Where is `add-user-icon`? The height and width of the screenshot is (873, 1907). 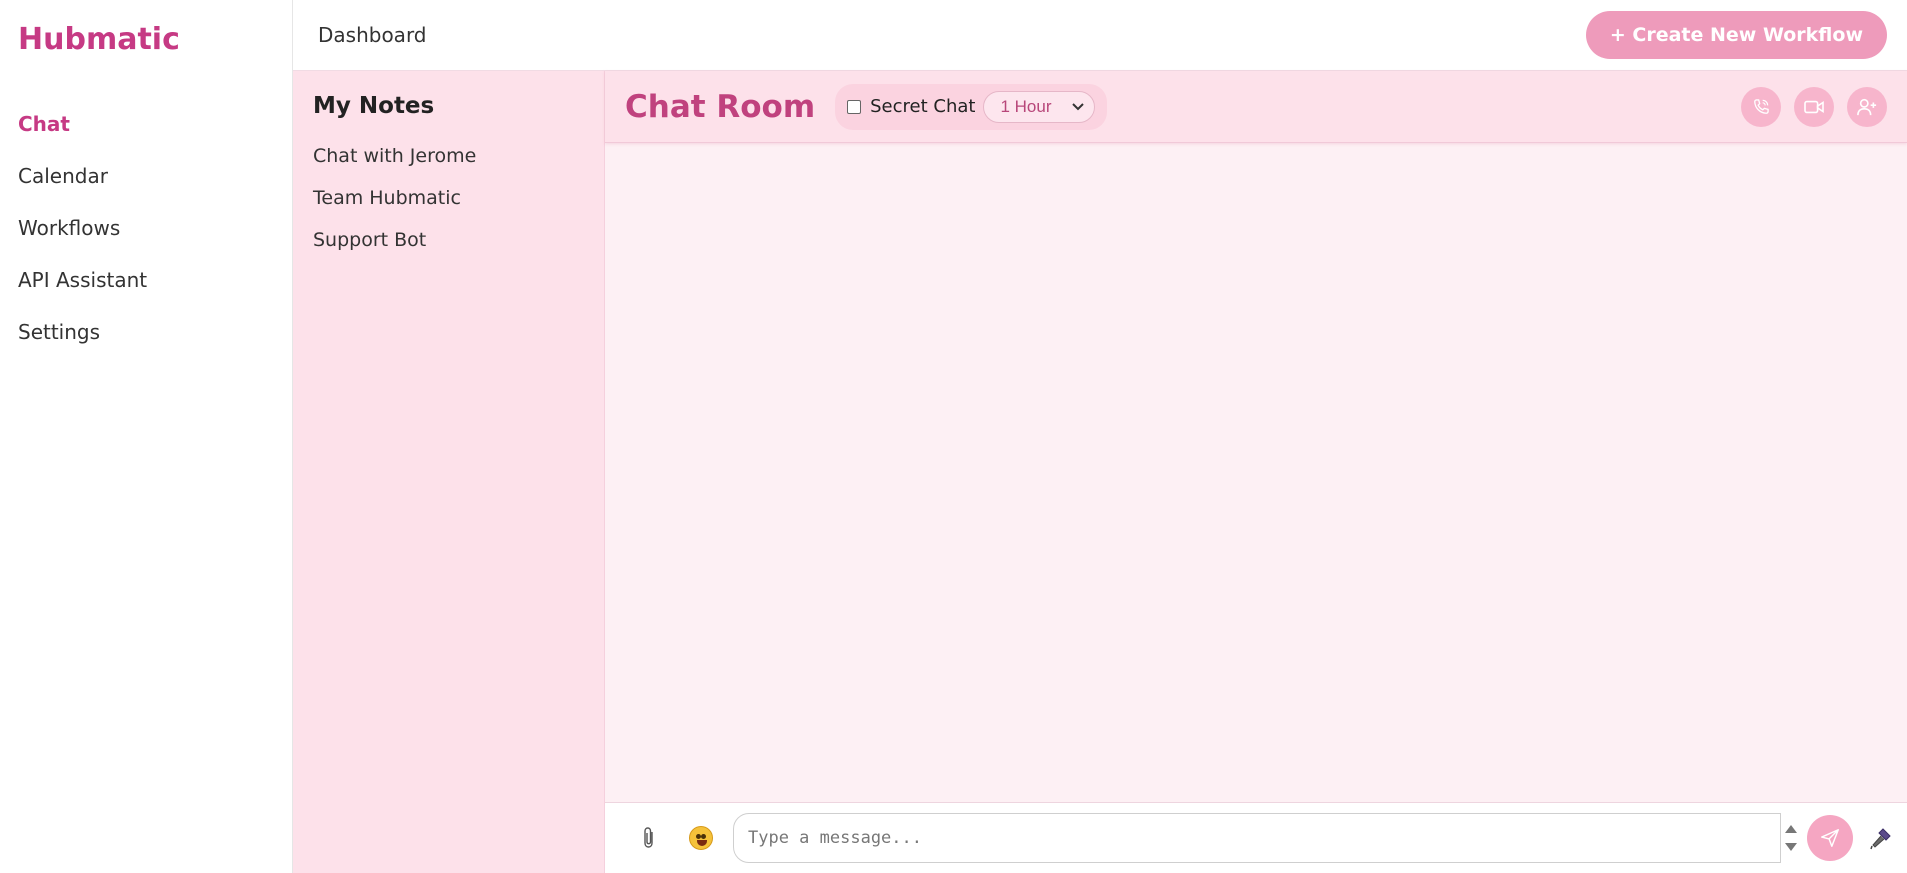 add-user-icon is located at coordinates (1867, 106).